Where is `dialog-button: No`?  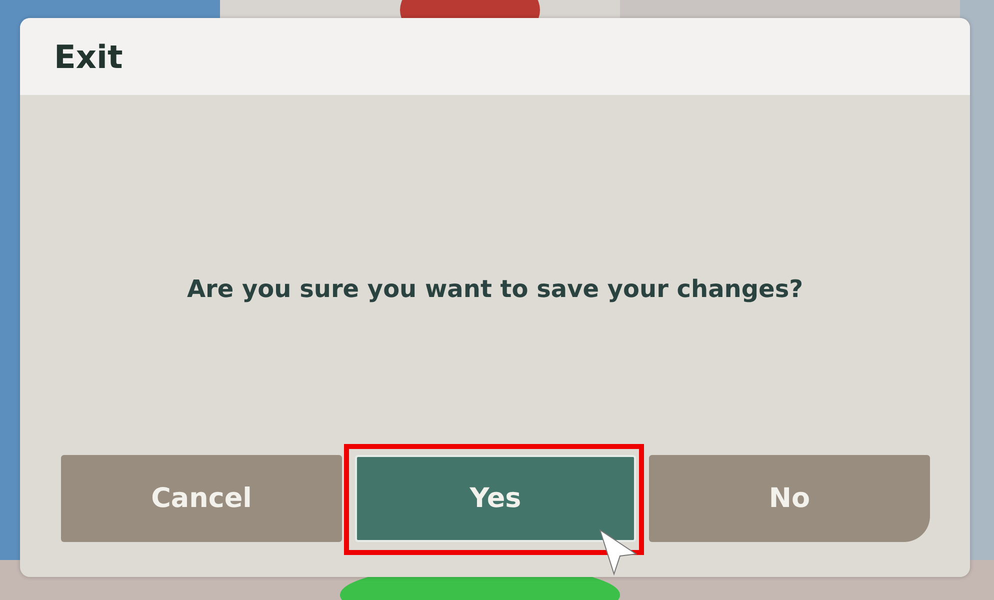 dialog-button: No is located at coordinates (789, 498).